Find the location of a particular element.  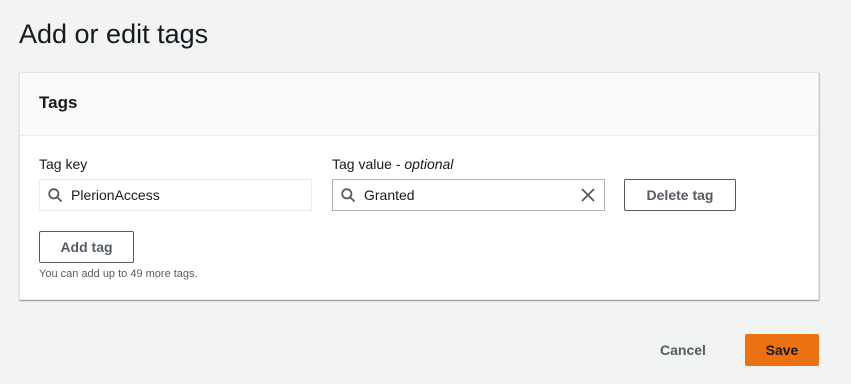

tag-key-field is located at coordinates (175, 195).